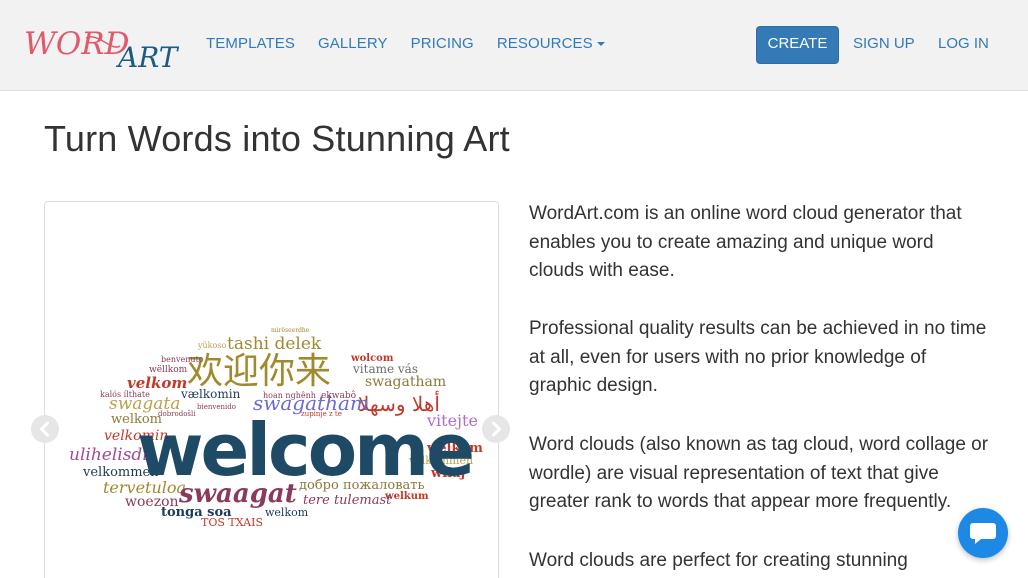 The image size is (1028, 578). I want to click on logo-word-text: WORD, so click(77, 44).